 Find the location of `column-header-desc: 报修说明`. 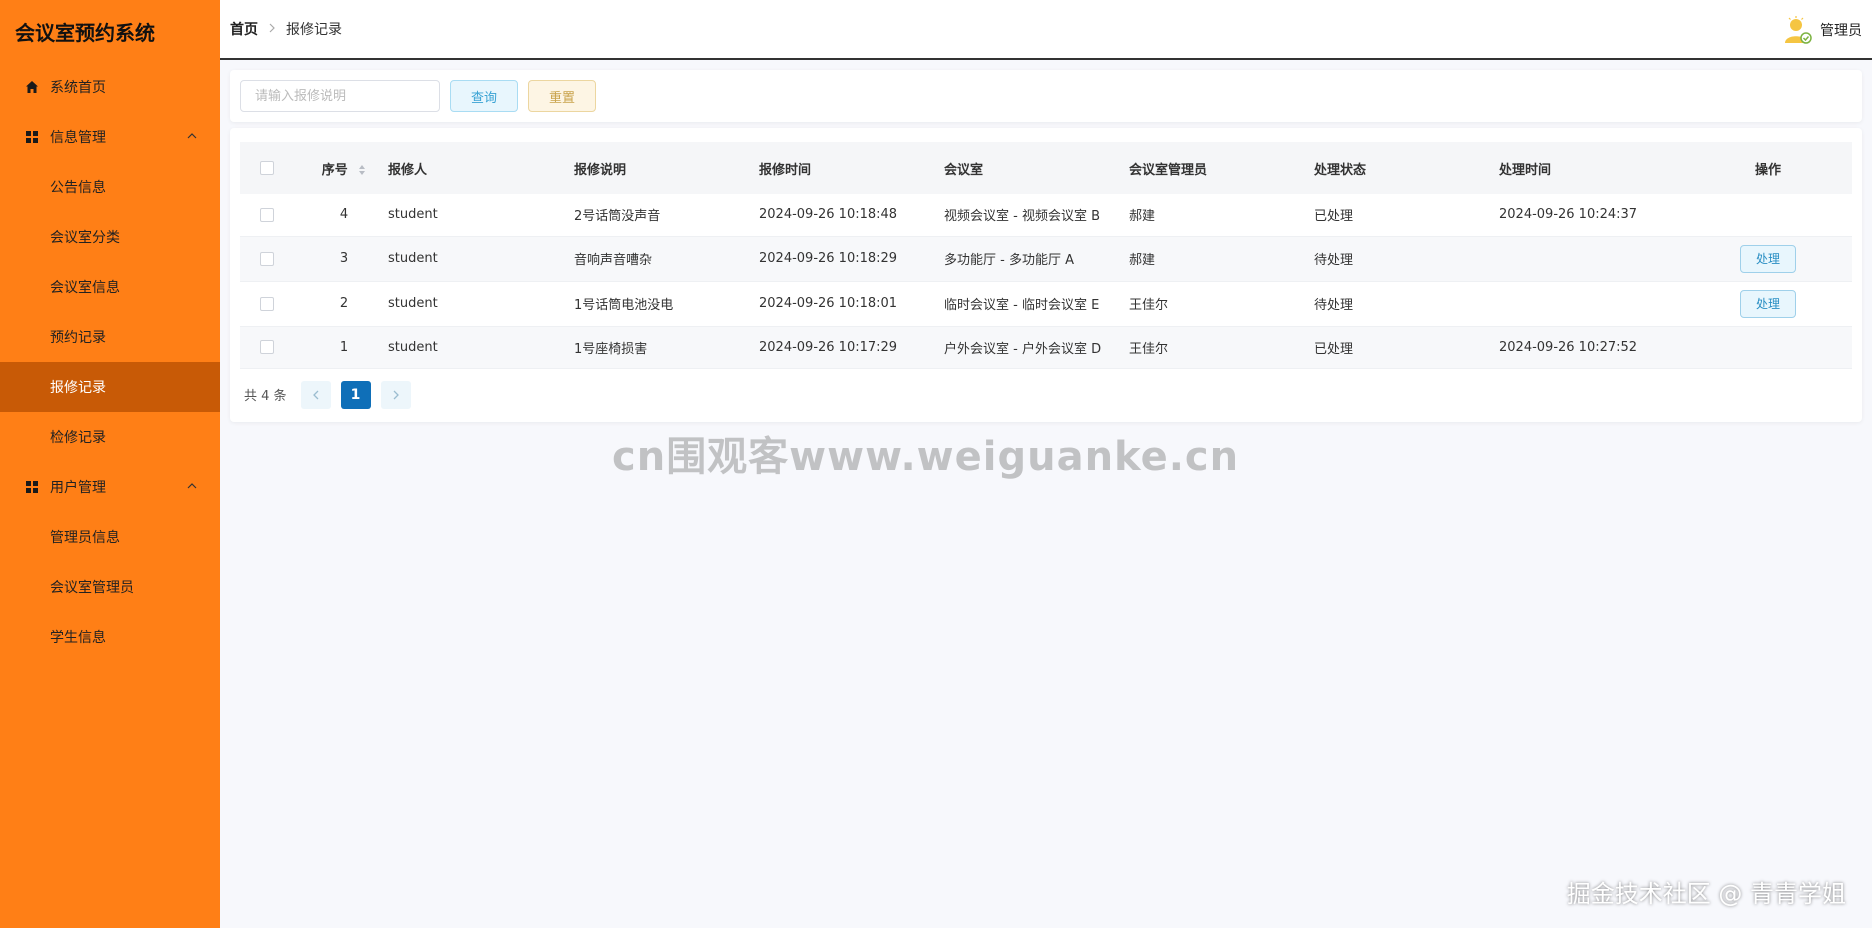

column-header-desc: 报修说明 is located at coordinates (600, 170).